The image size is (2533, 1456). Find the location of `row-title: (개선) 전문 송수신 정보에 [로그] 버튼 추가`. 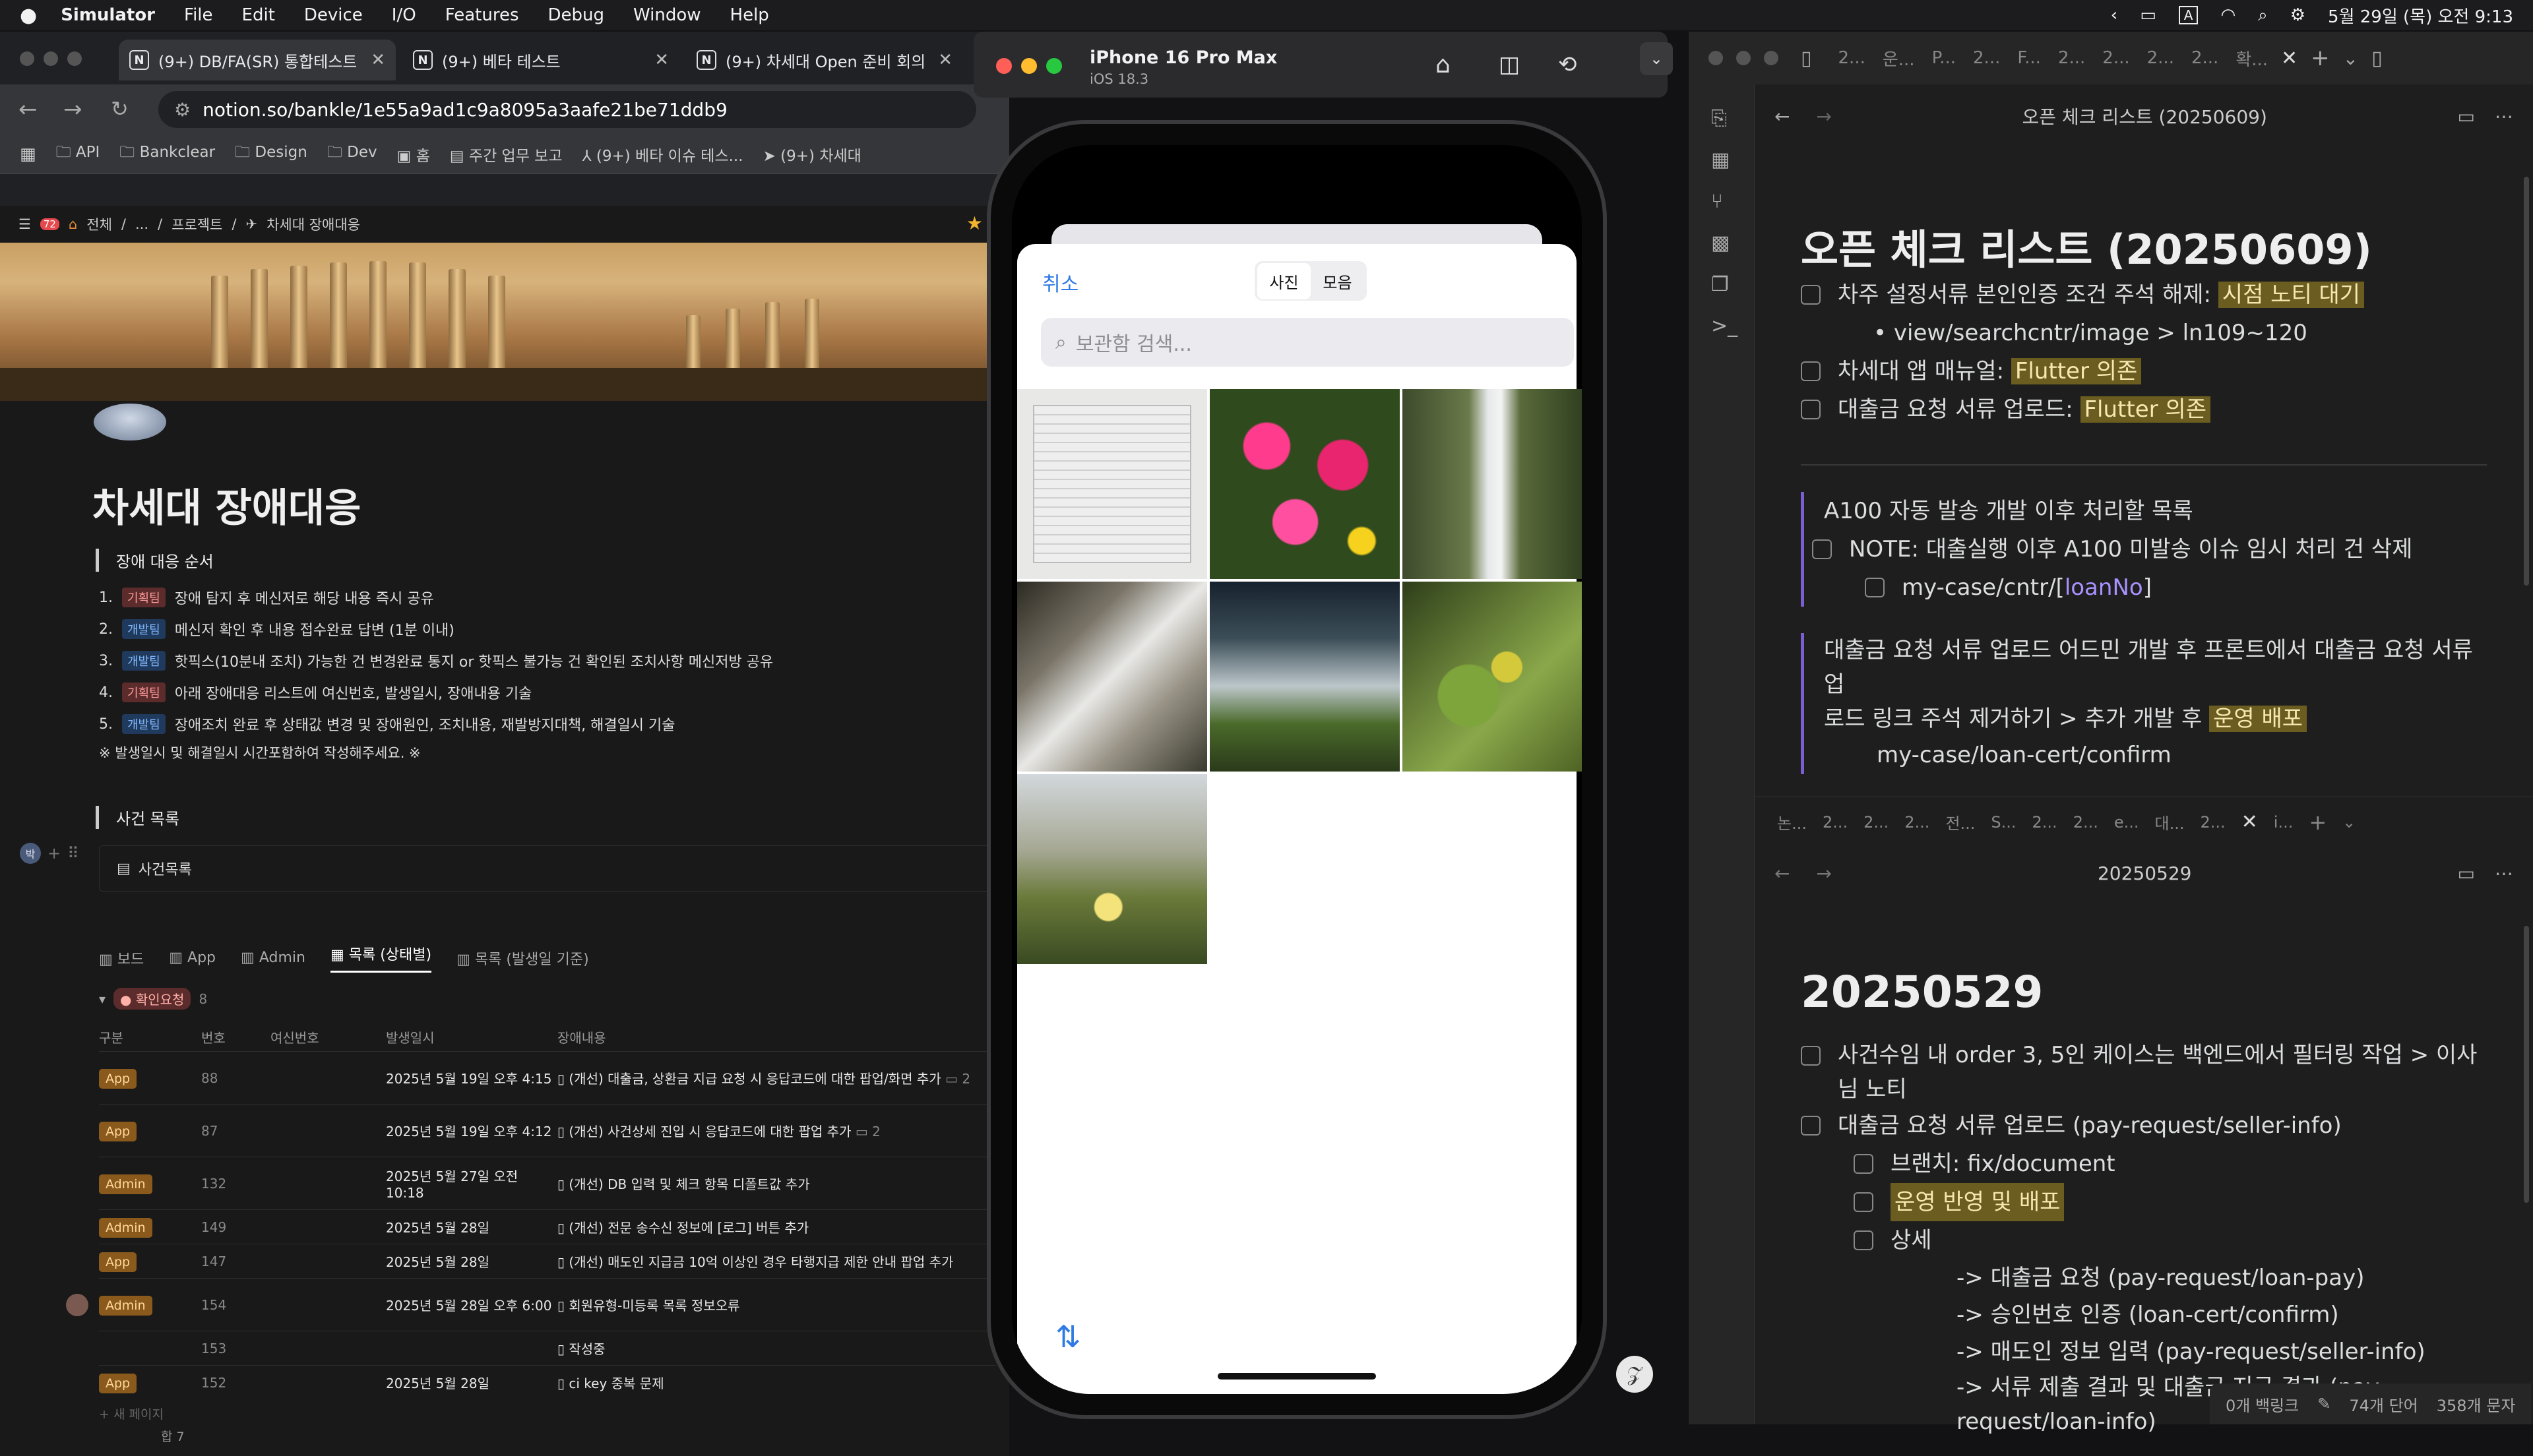

row-title: (개선) 전문 송수신 정보에 [로그] 버튼 추가 is located at coordinates (689, 1228).